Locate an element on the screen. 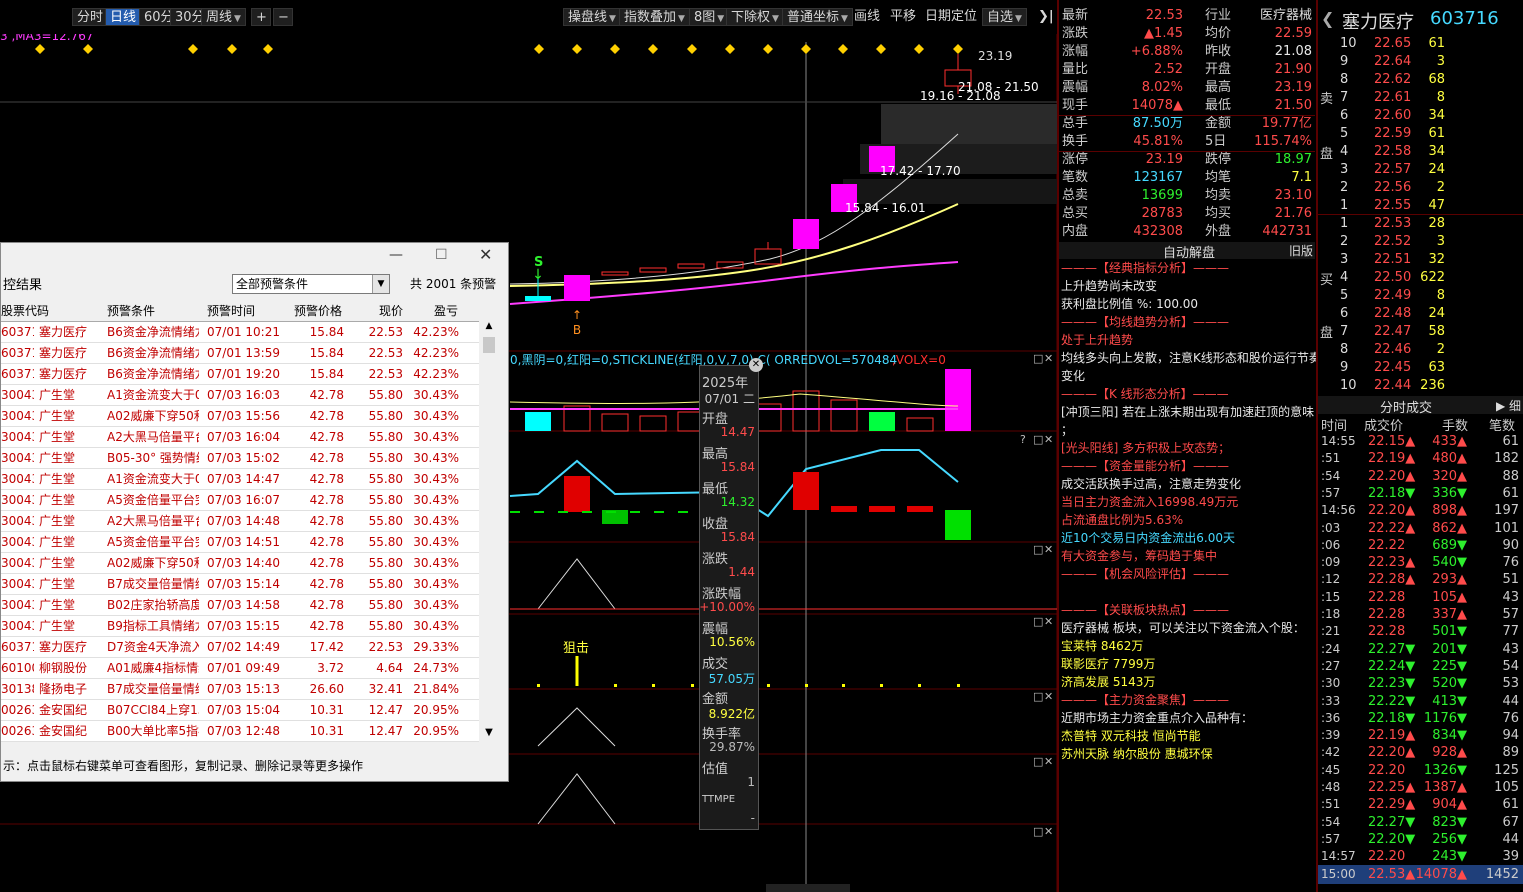  scrollbar: ▲ ▼ is located at coordinates (489, 531).